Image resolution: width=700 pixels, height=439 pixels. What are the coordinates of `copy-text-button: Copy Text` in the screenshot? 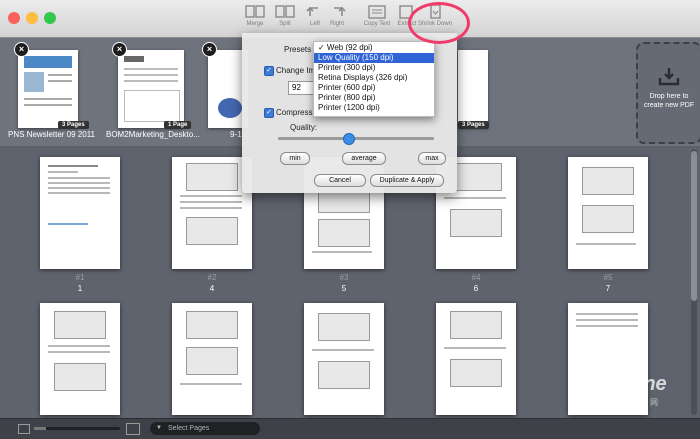 It's located at (377, 19).